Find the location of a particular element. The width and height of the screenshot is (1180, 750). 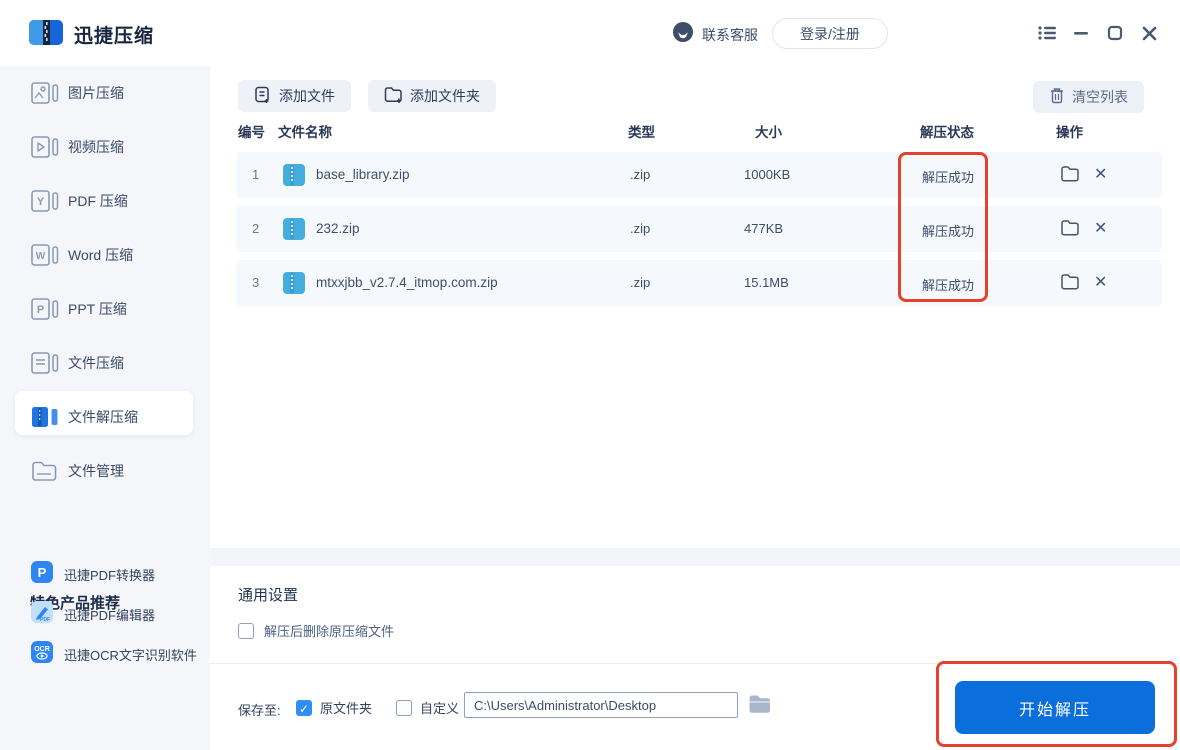

save-to-label: 保存至: is located at coordinates (259, 710).